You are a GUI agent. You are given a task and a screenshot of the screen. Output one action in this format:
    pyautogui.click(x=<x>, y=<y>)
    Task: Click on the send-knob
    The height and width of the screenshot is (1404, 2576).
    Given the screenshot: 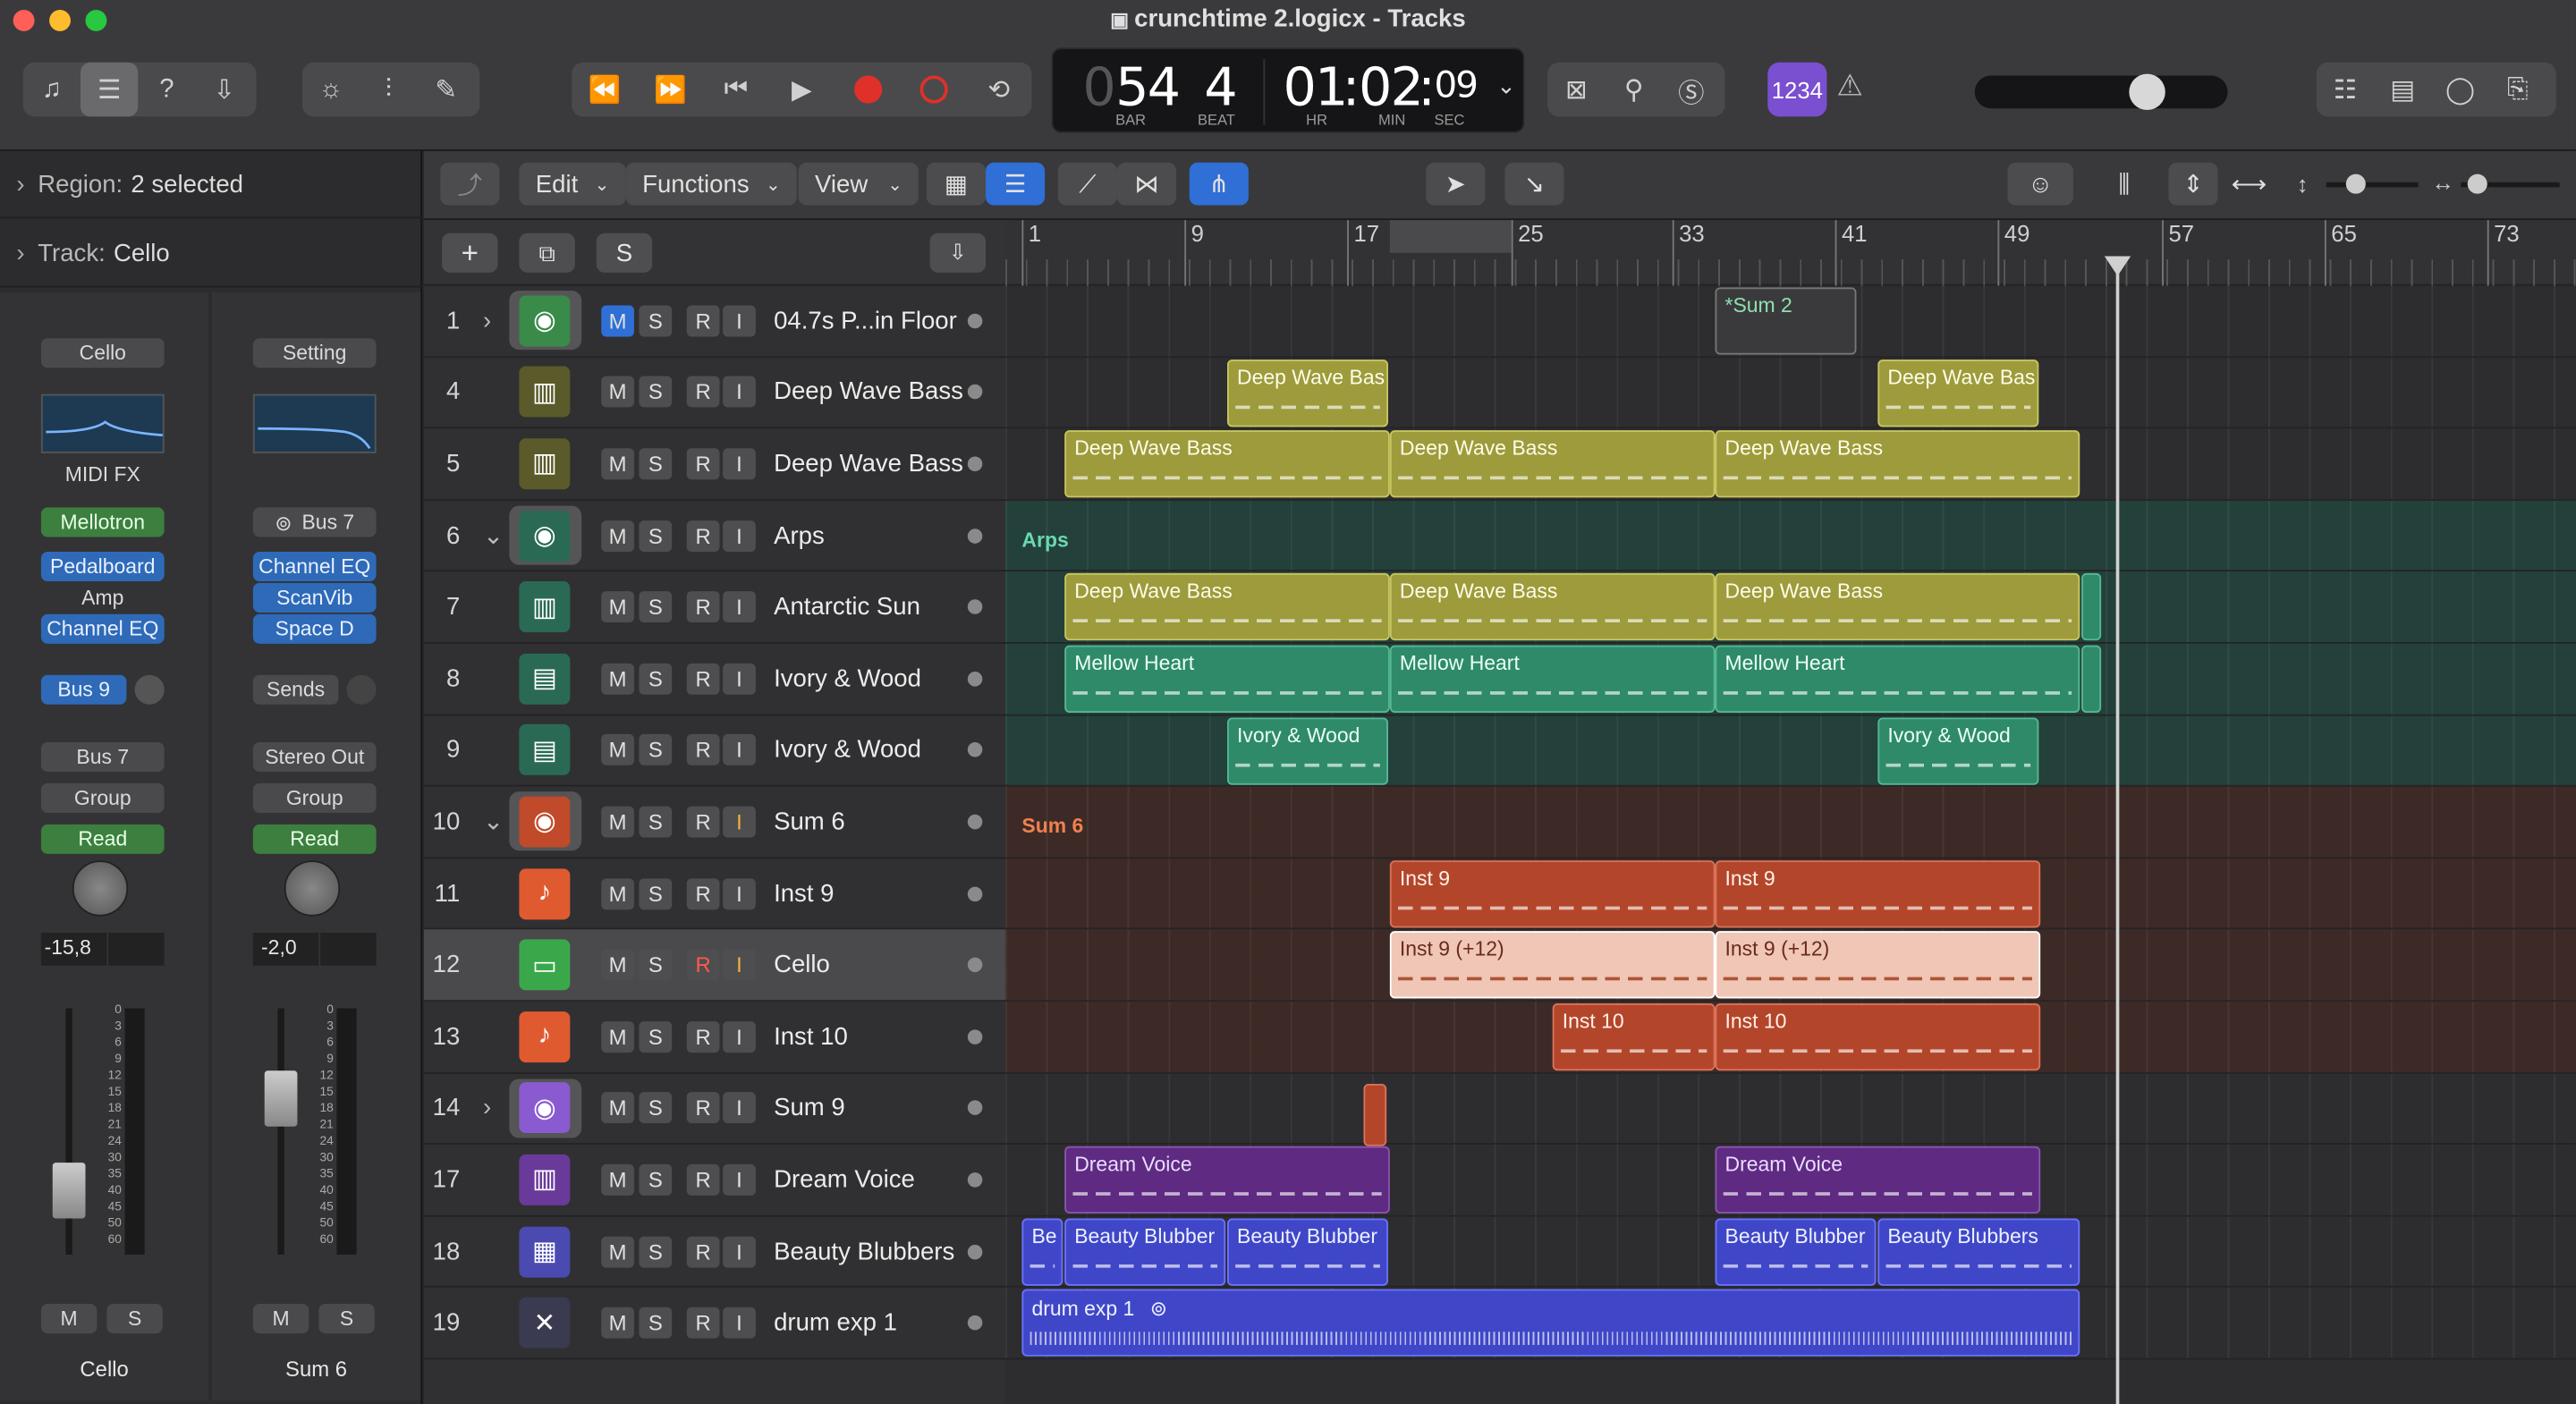 What is the action you would take?
    pyautogui.click(x=361, y=689)
    